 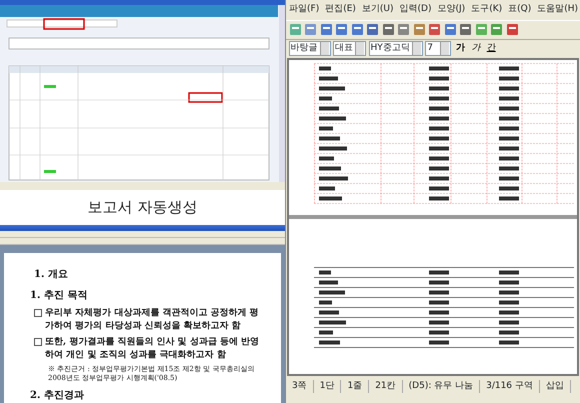 I want to click on paragraph: 우리부 자체평가 대상과제를 객관적이고 공정하게 평가하여 평가의 타당성과 신뢰성을 확보하고자 함, so click(x=152, y=320).